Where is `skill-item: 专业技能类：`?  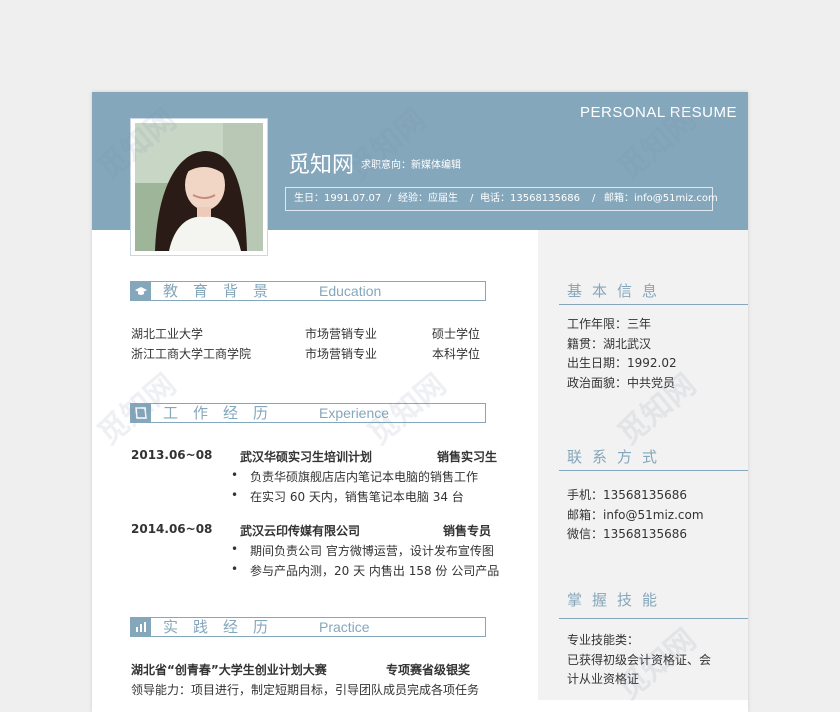
skill-item: 专业技能类： is located at coordinates (603, 640).